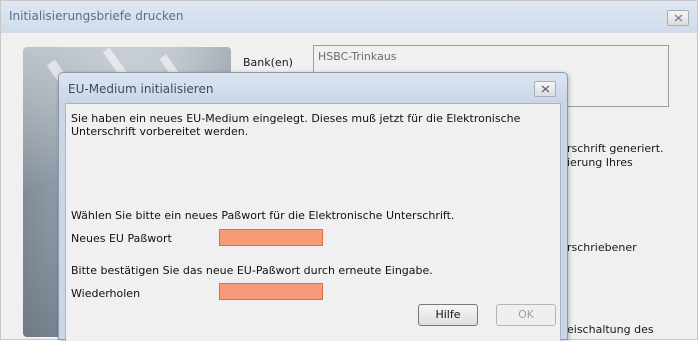 The height and width of the screenshot is (341, 698). Describe the element at coordinates (610, 329) in the screenshot. I see `outer-text-fragment: eischaltung des` at that location.